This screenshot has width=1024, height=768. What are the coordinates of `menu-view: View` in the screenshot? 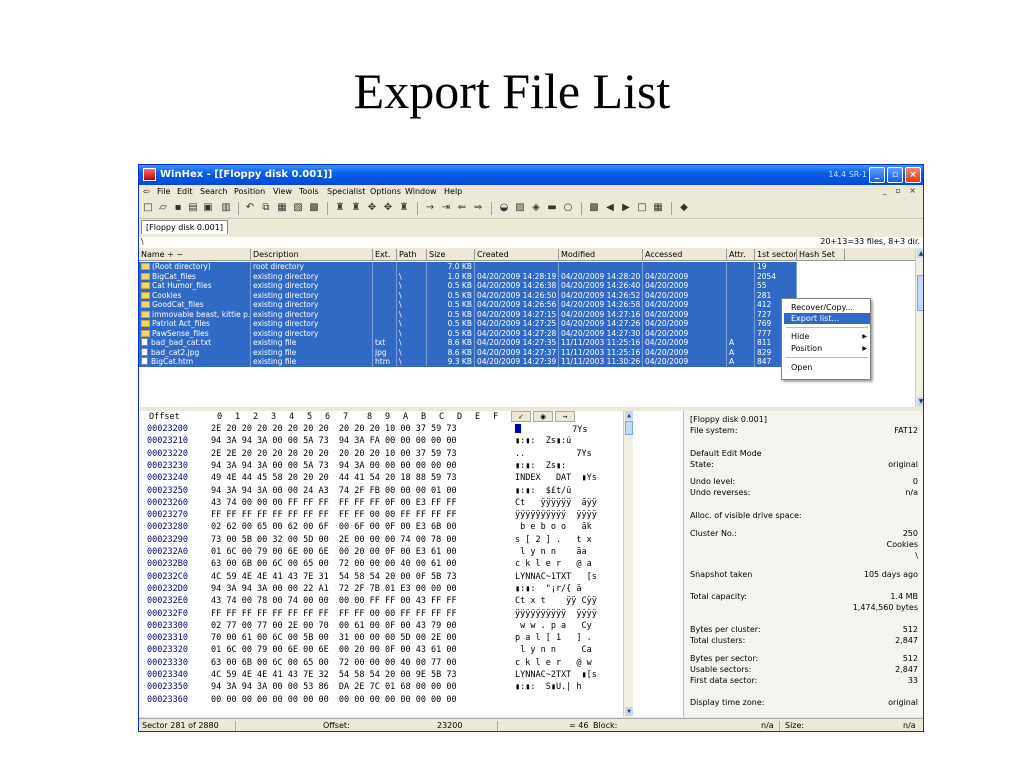 It's located at (282, 191).